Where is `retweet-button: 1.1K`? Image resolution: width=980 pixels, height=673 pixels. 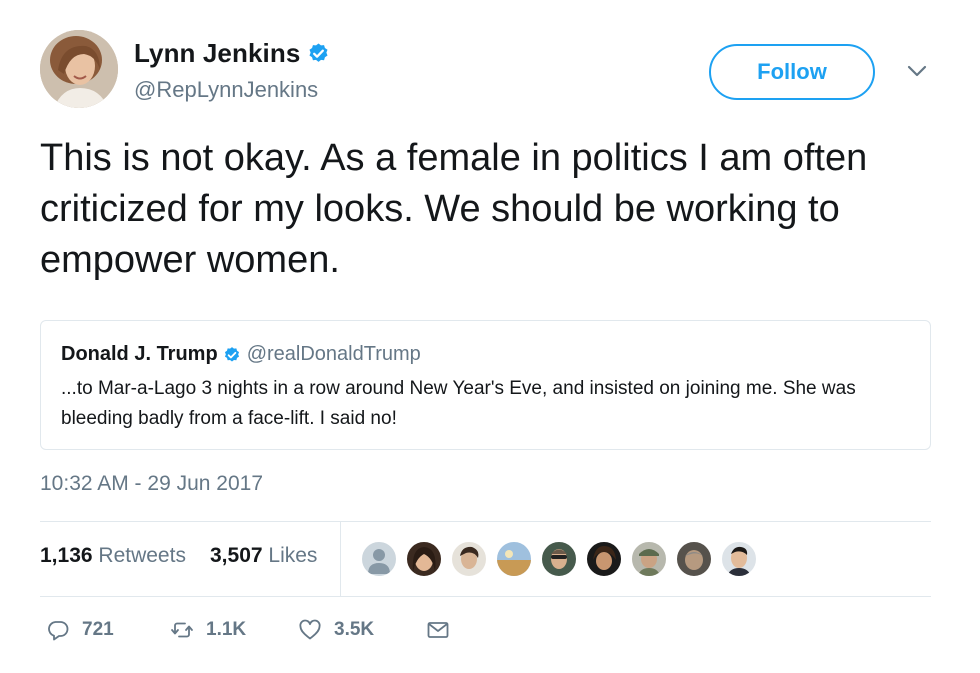 retweet-button: 1.1K is located at coordinates (208, 630).